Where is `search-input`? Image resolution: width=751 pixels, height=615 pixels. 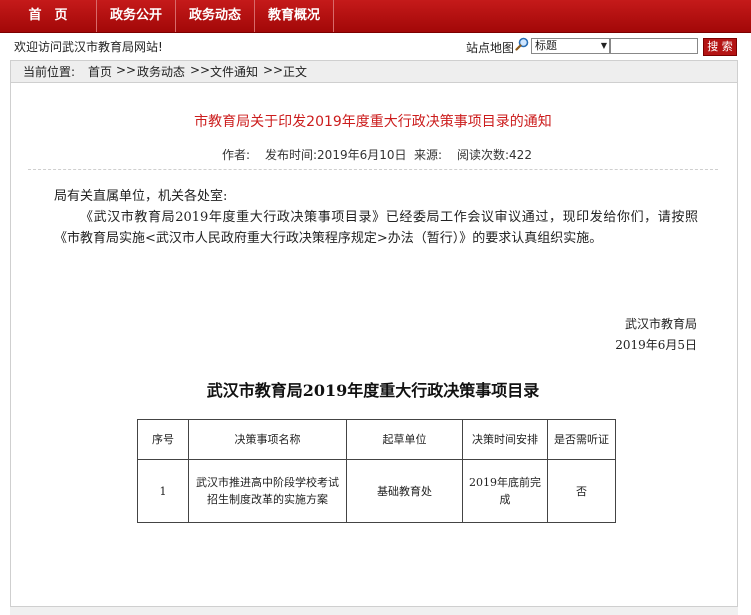 search-input is located at coordinates (654, 46).